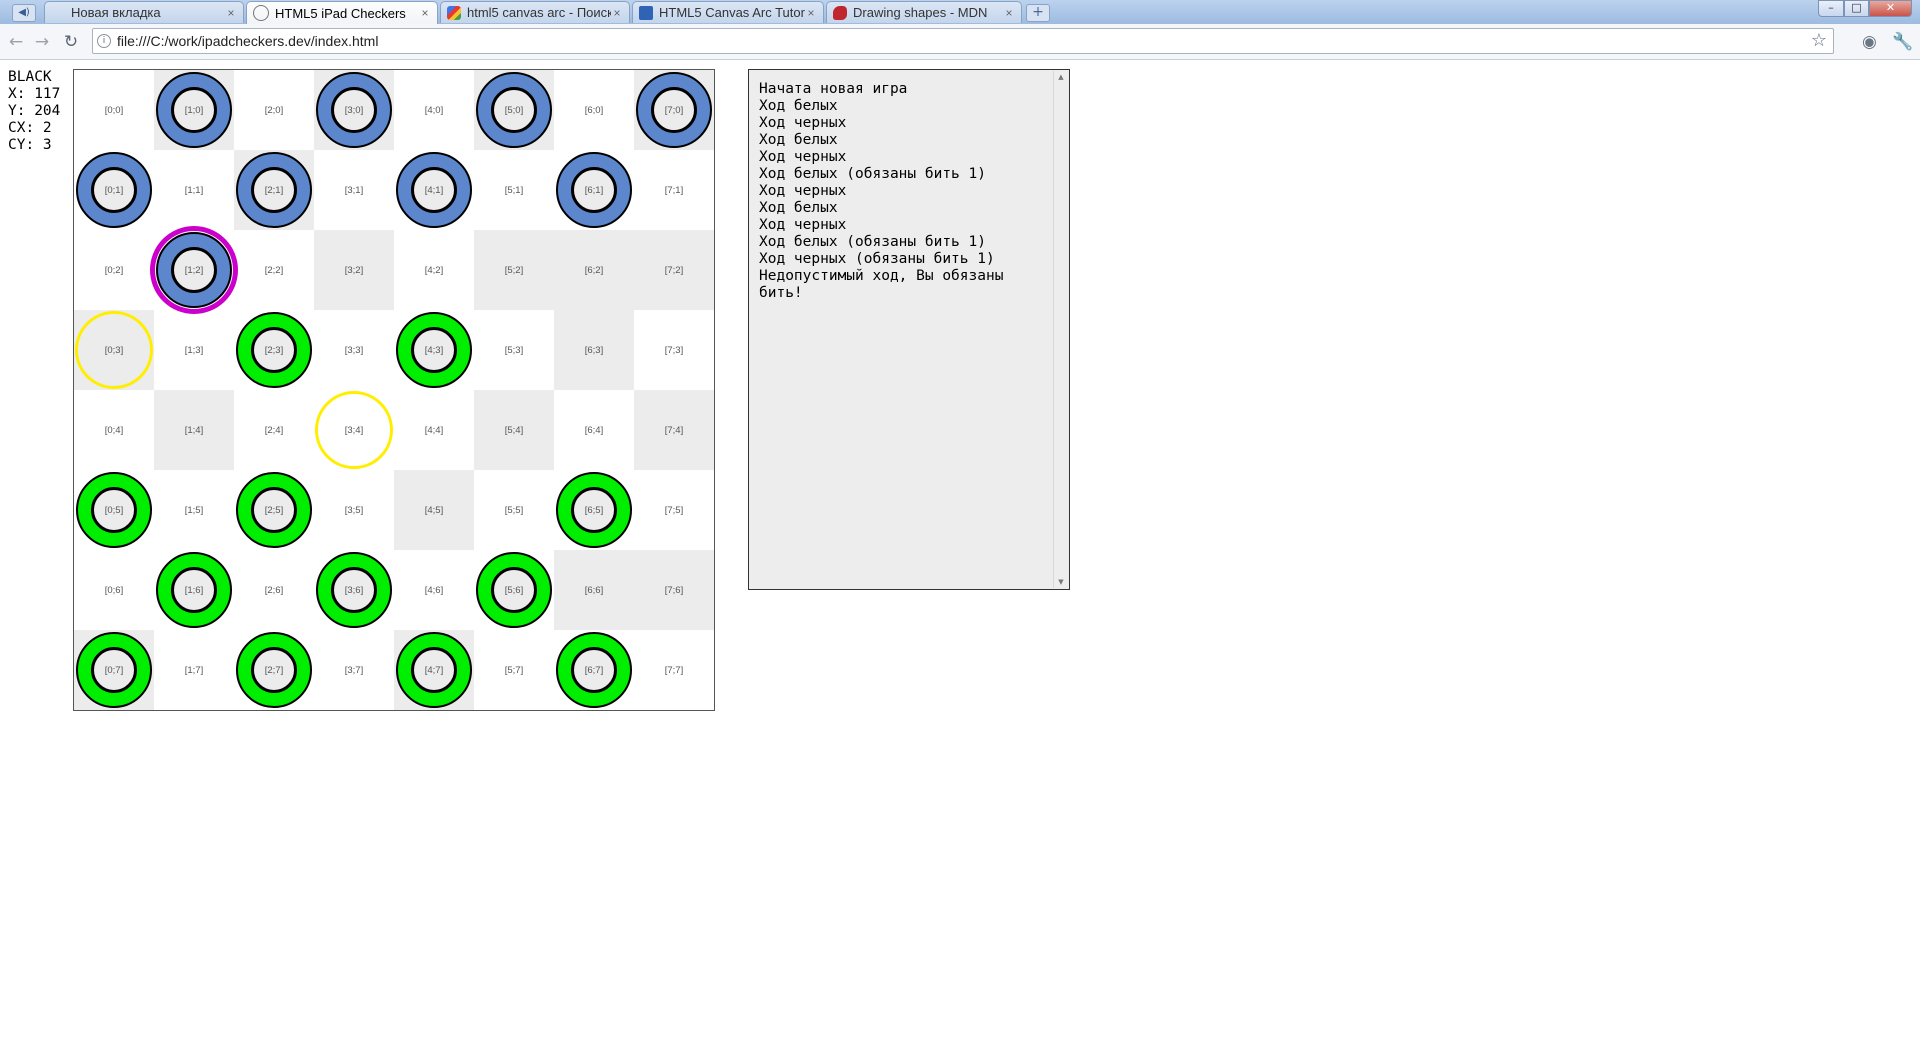  What do you see at coordinates (514, 270) in the screenshot?
I see `board-cell: [5;2]` at bounding box center [514, 270].